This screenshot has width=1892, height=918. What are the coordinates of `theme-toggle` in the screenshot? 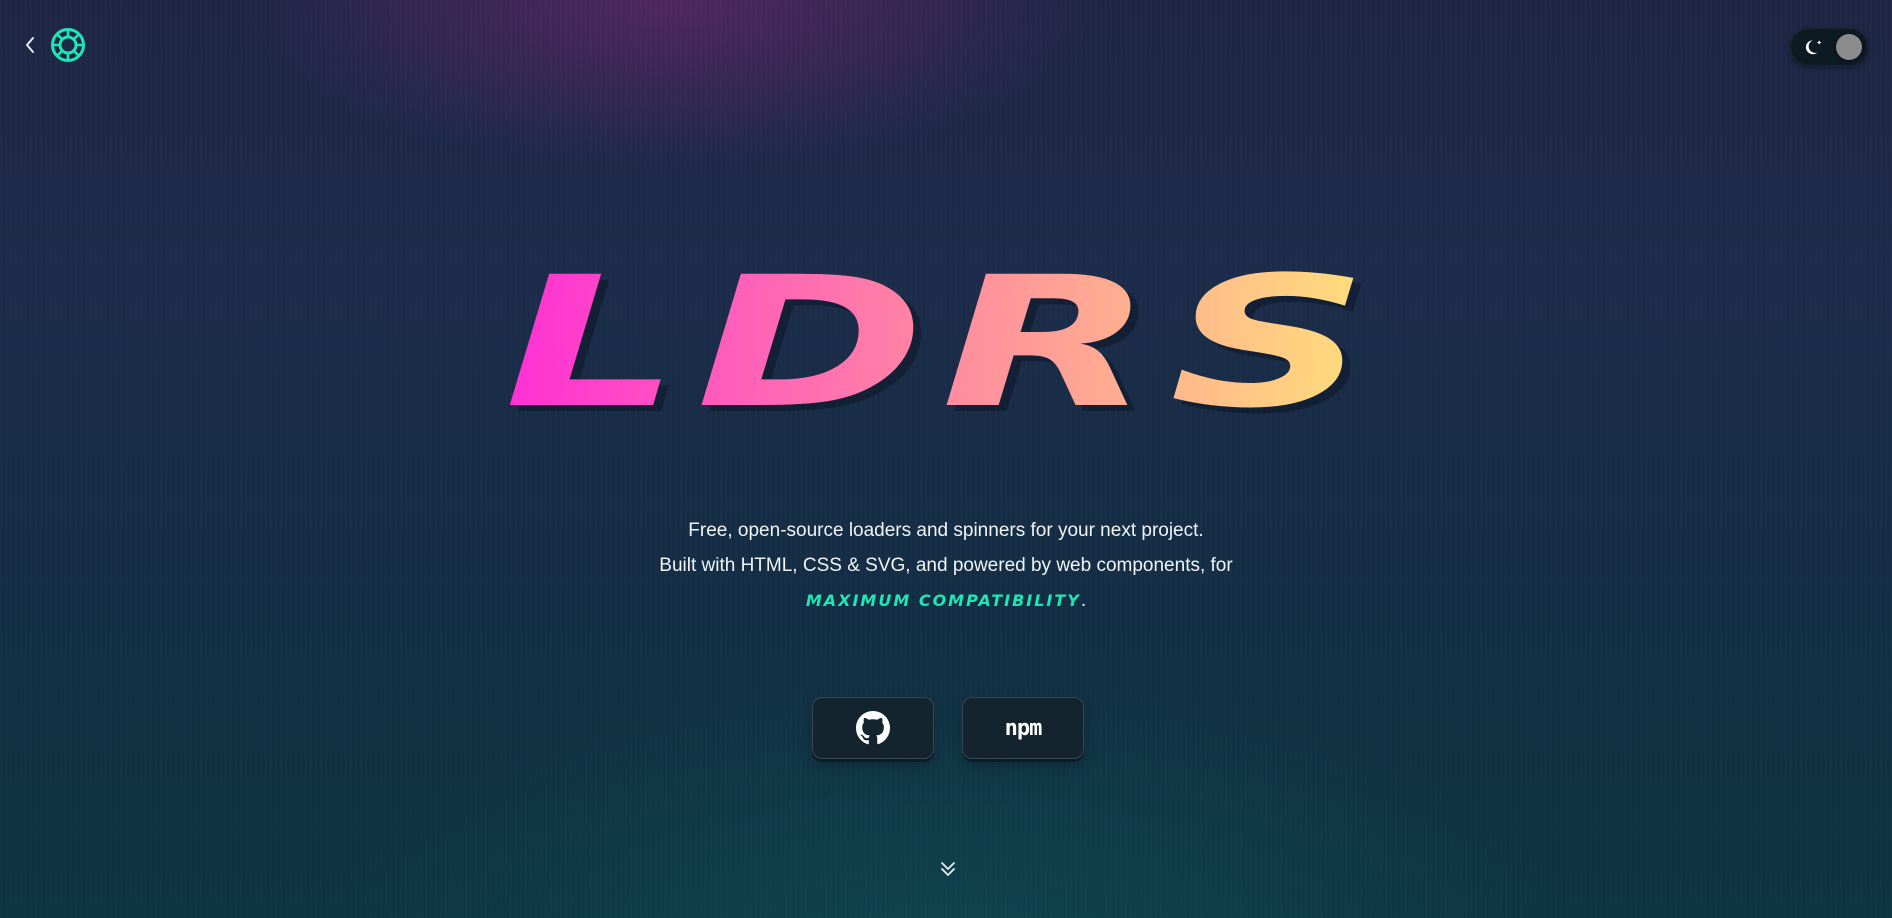 It's located at (1829, 47).